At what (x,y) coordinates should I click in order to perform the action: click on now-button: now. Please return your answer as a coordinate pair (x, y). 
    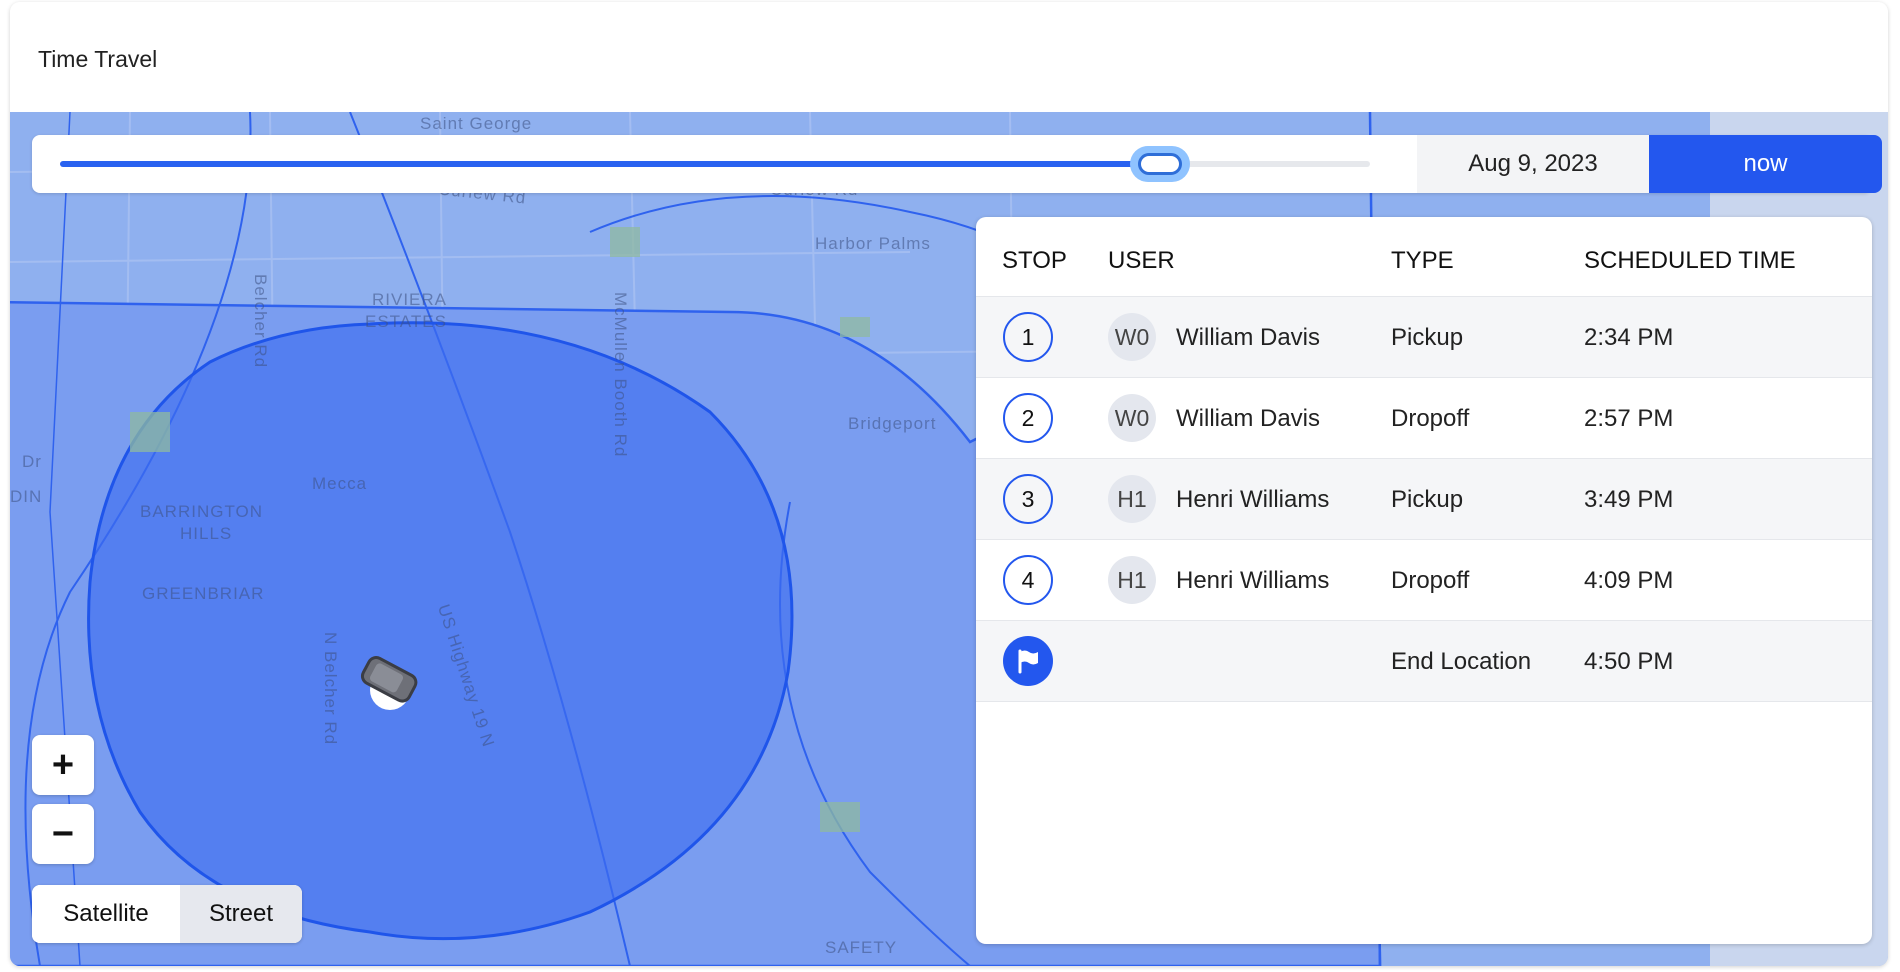
    Looking at the image, I should click on (1765, 164).